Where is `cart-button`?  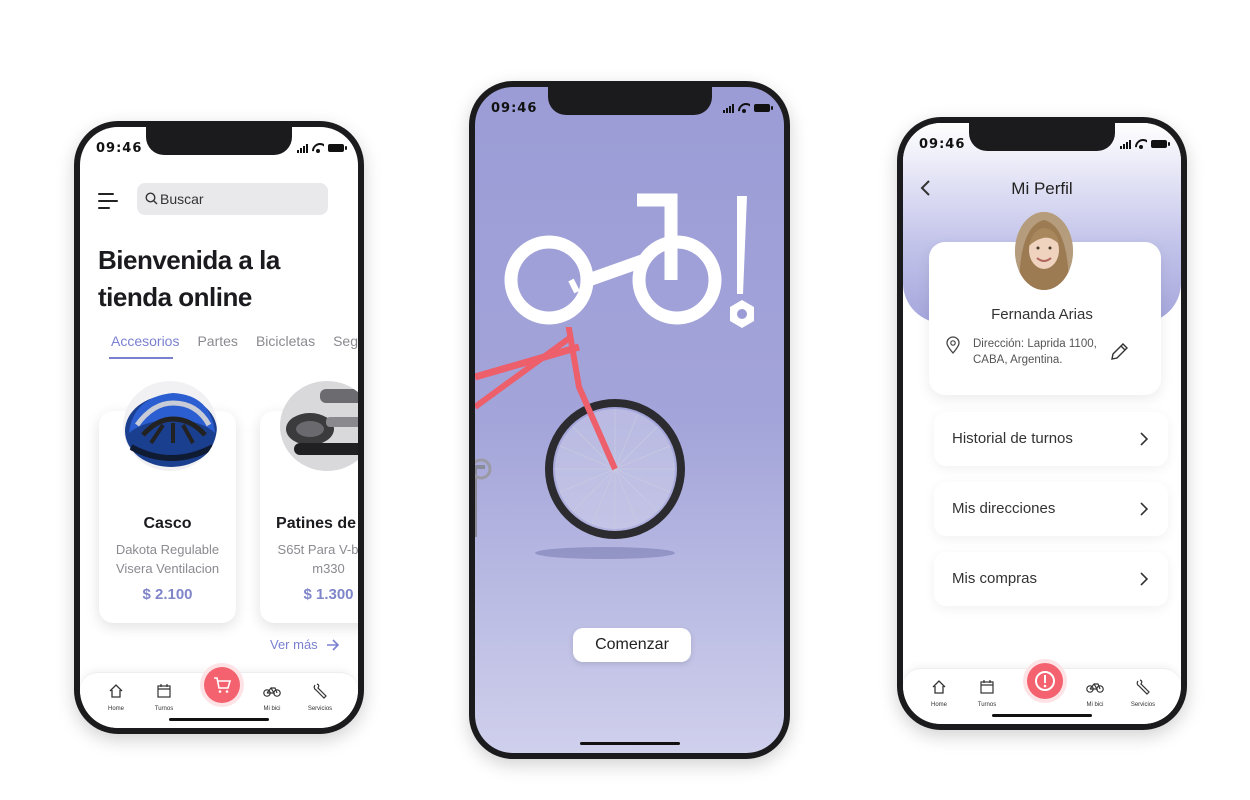
cart-button is located at coordinates (222, 685).